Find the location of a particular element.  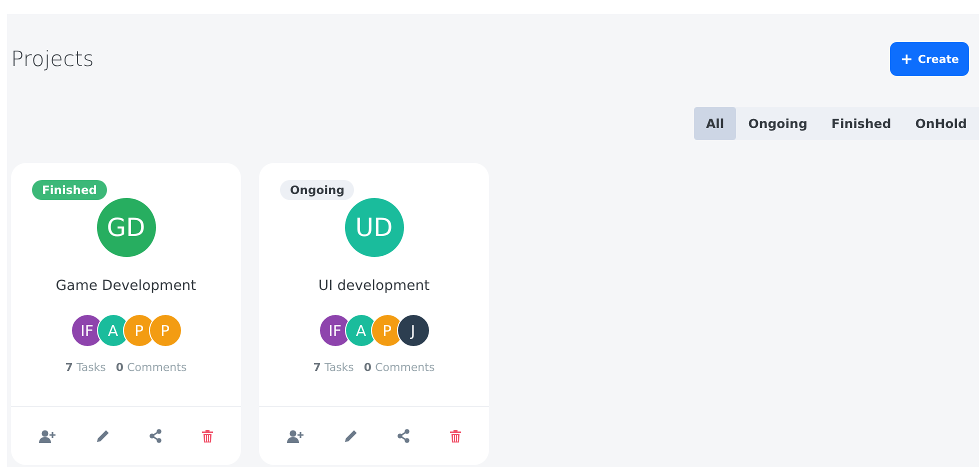

filter-tab: All is located at coordinates (715, 123).